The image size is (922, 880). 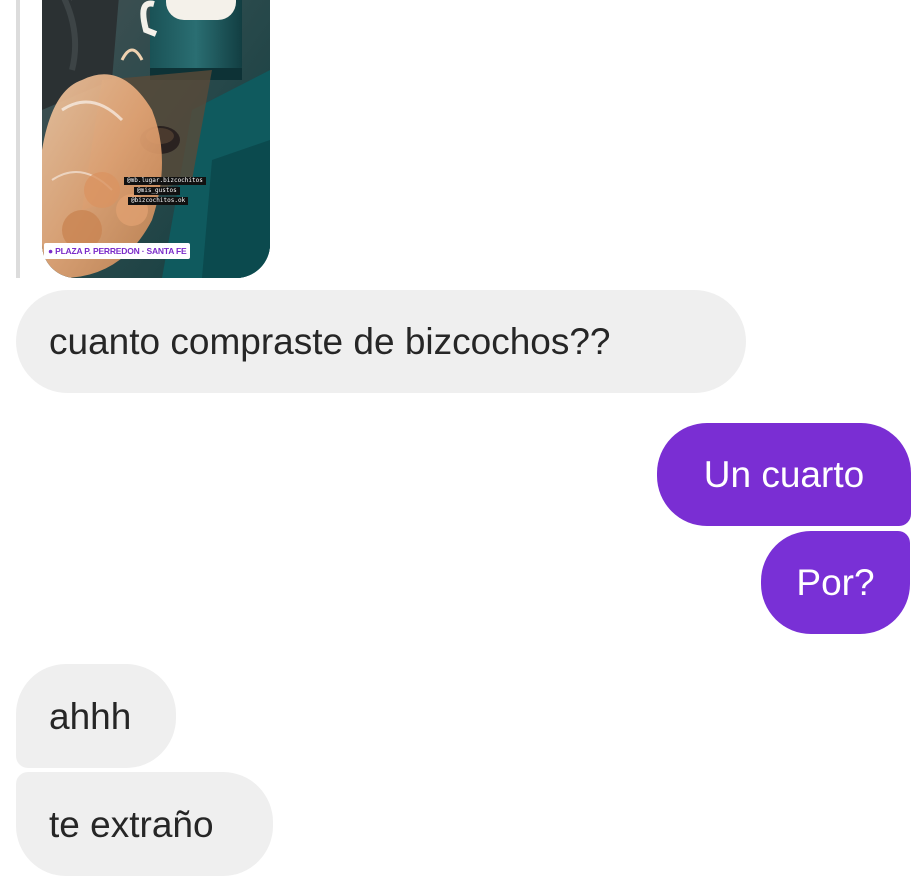 I want to click on story-photo, so click(x=156, y=139).